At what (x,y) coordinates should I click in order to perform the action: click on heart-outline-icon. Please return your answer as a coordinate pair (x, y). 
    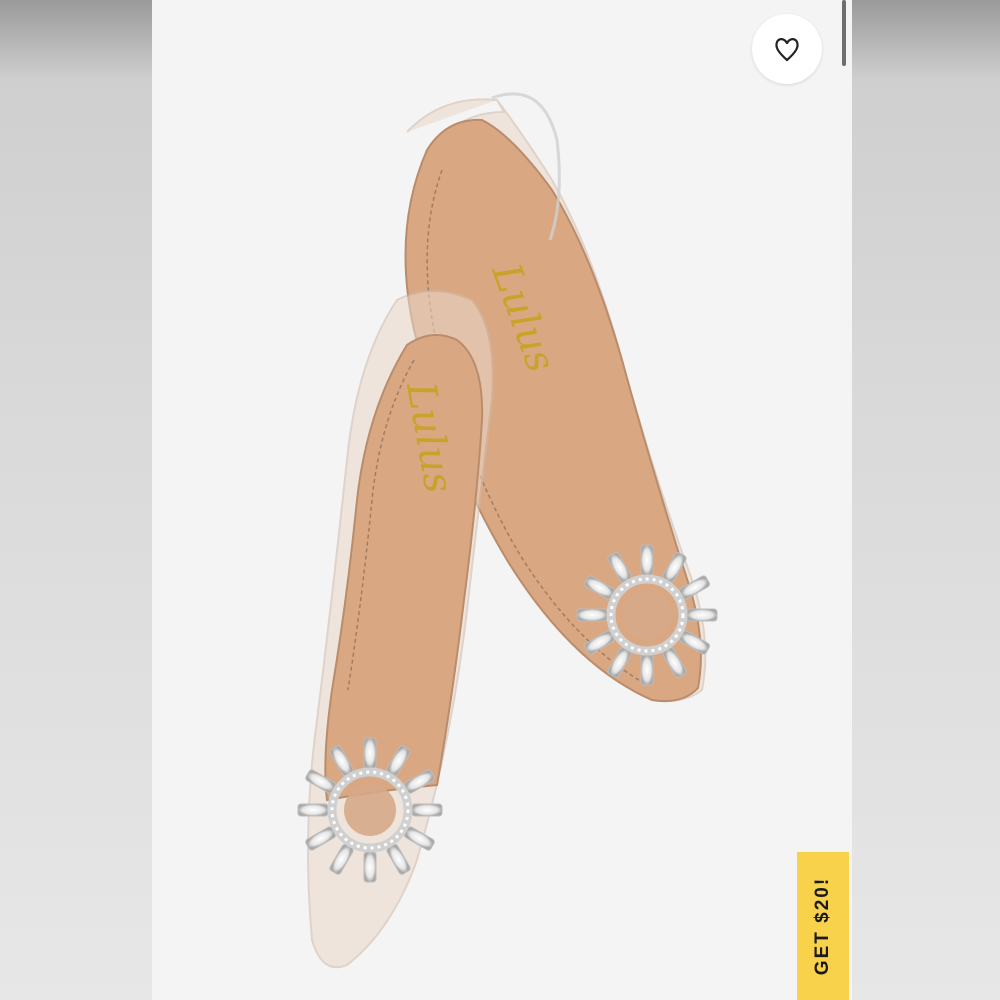
    Looking at the image, I should click on (787, 50).